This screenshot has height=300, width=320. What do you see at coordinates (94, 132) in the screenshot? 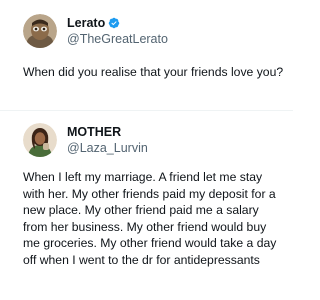
I see `display-name: MOTHER` at bounding box center [94, 132].